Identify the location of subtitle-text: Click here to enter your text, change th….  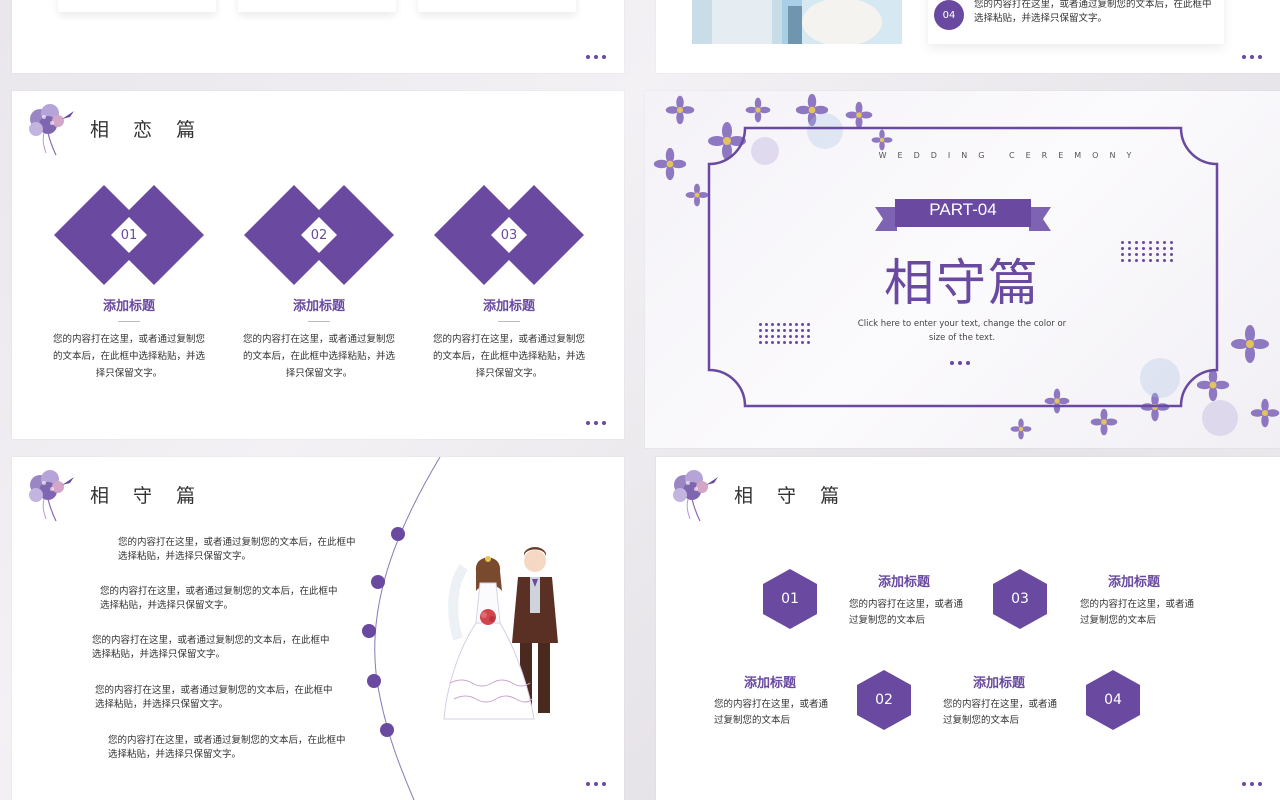
(962, 331).